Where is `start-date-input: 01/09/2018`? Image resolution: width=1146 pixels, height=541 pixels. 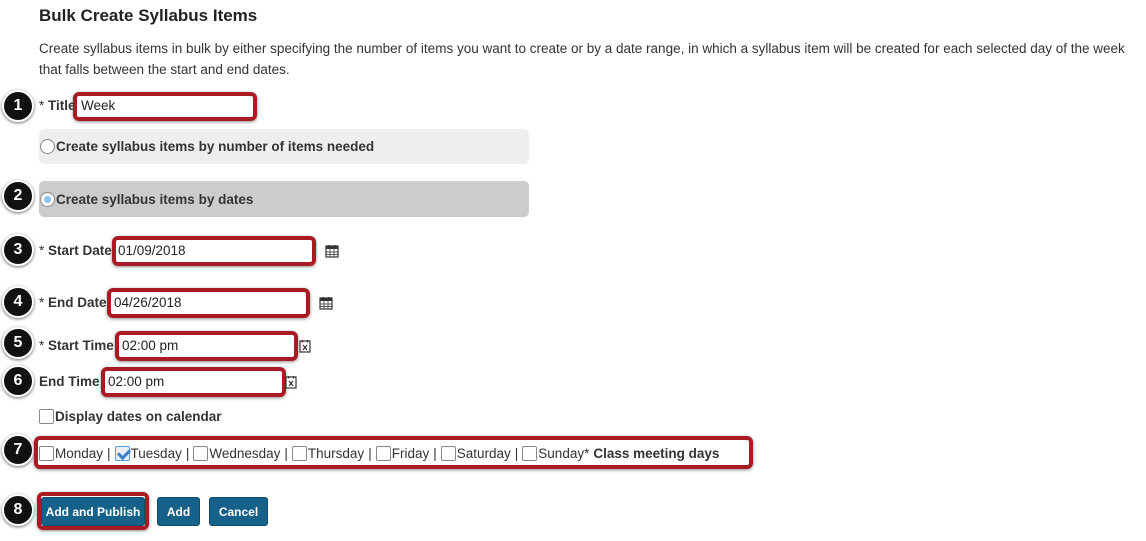
start-date-input: 01/09/2018 is located at coordinates (214, 252).